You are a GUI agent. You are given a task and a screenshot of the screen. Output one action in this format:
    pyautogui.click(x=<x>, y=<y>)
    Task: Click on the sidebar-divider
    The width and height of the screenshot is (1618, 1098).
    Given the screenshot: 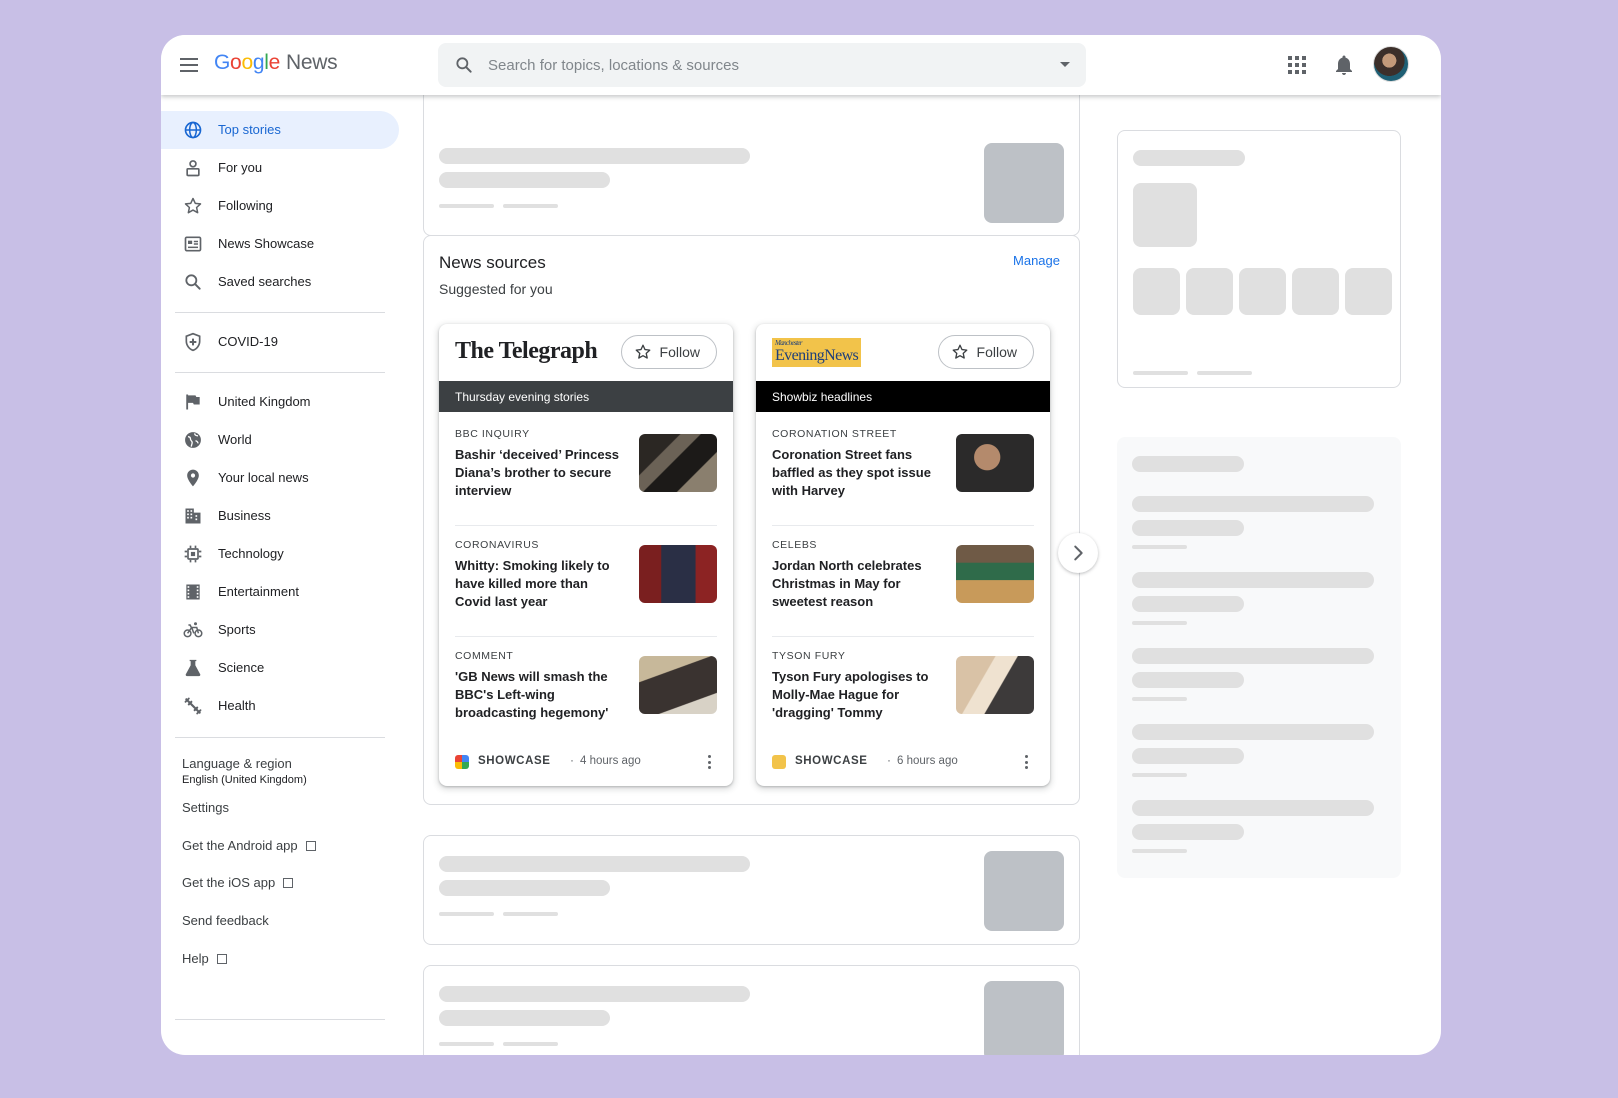 What is the action you would take?
    pyautogui.click(x=280, y=312)
    